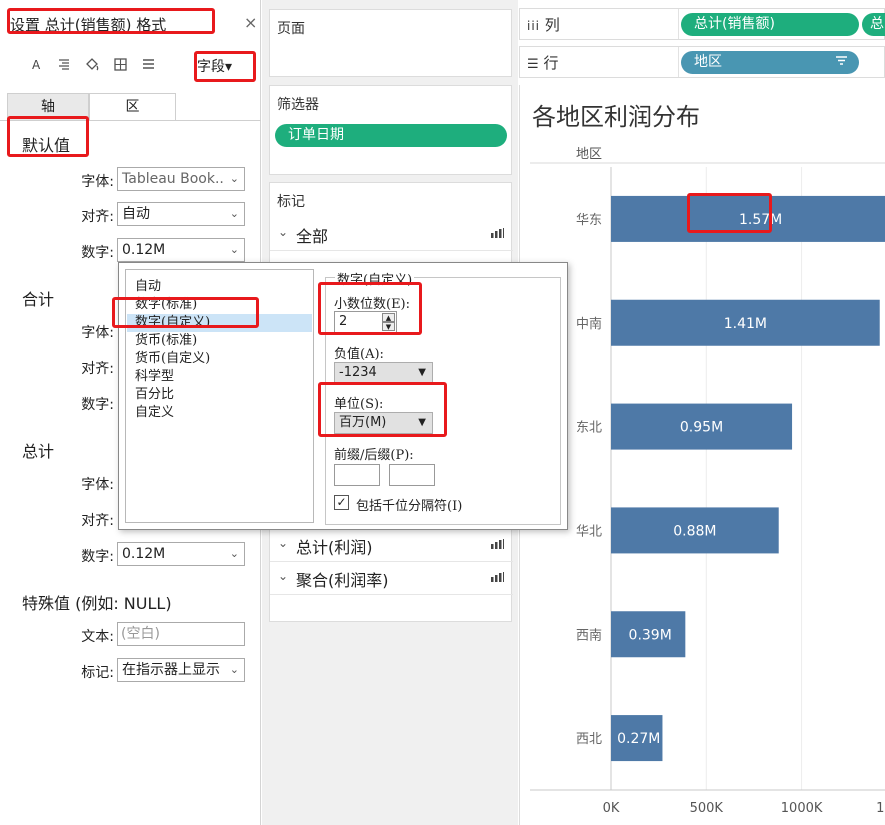  Describe the element at coordinates (219, 341) in the screenshot. I see `number-format-option: 货币(标准)` at that location.